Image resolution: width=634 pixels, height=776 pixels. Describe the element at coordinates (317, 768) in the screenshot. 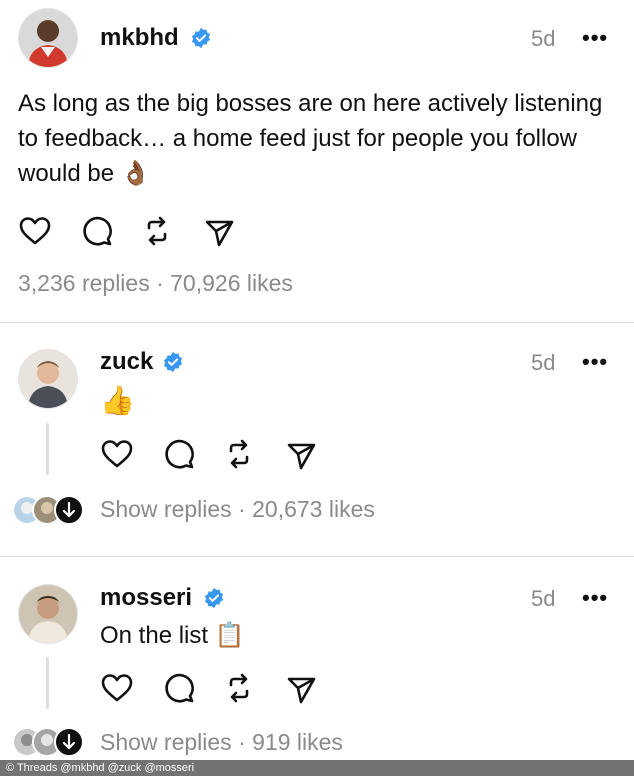

I see `watermark: © Threads @mkbhd @zuck @mosseri` at that location.